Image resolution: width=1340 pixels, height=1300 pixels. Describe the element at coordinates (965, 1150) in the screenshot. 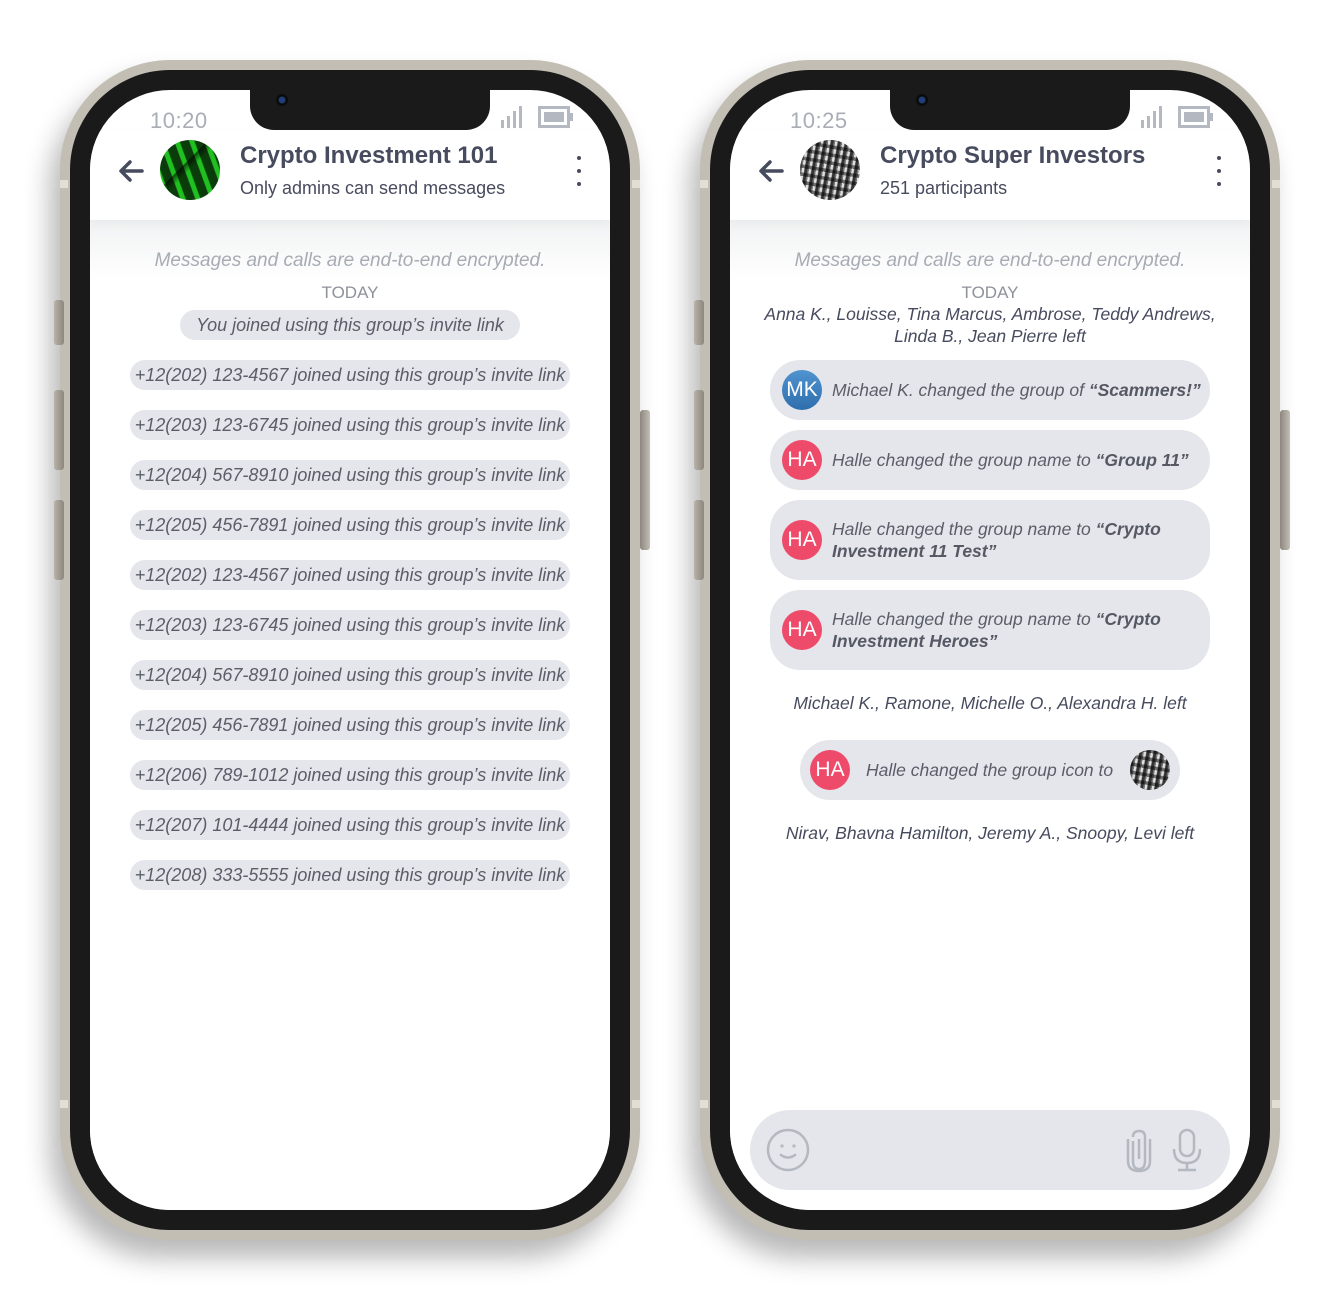

I see `message-input` at that location.